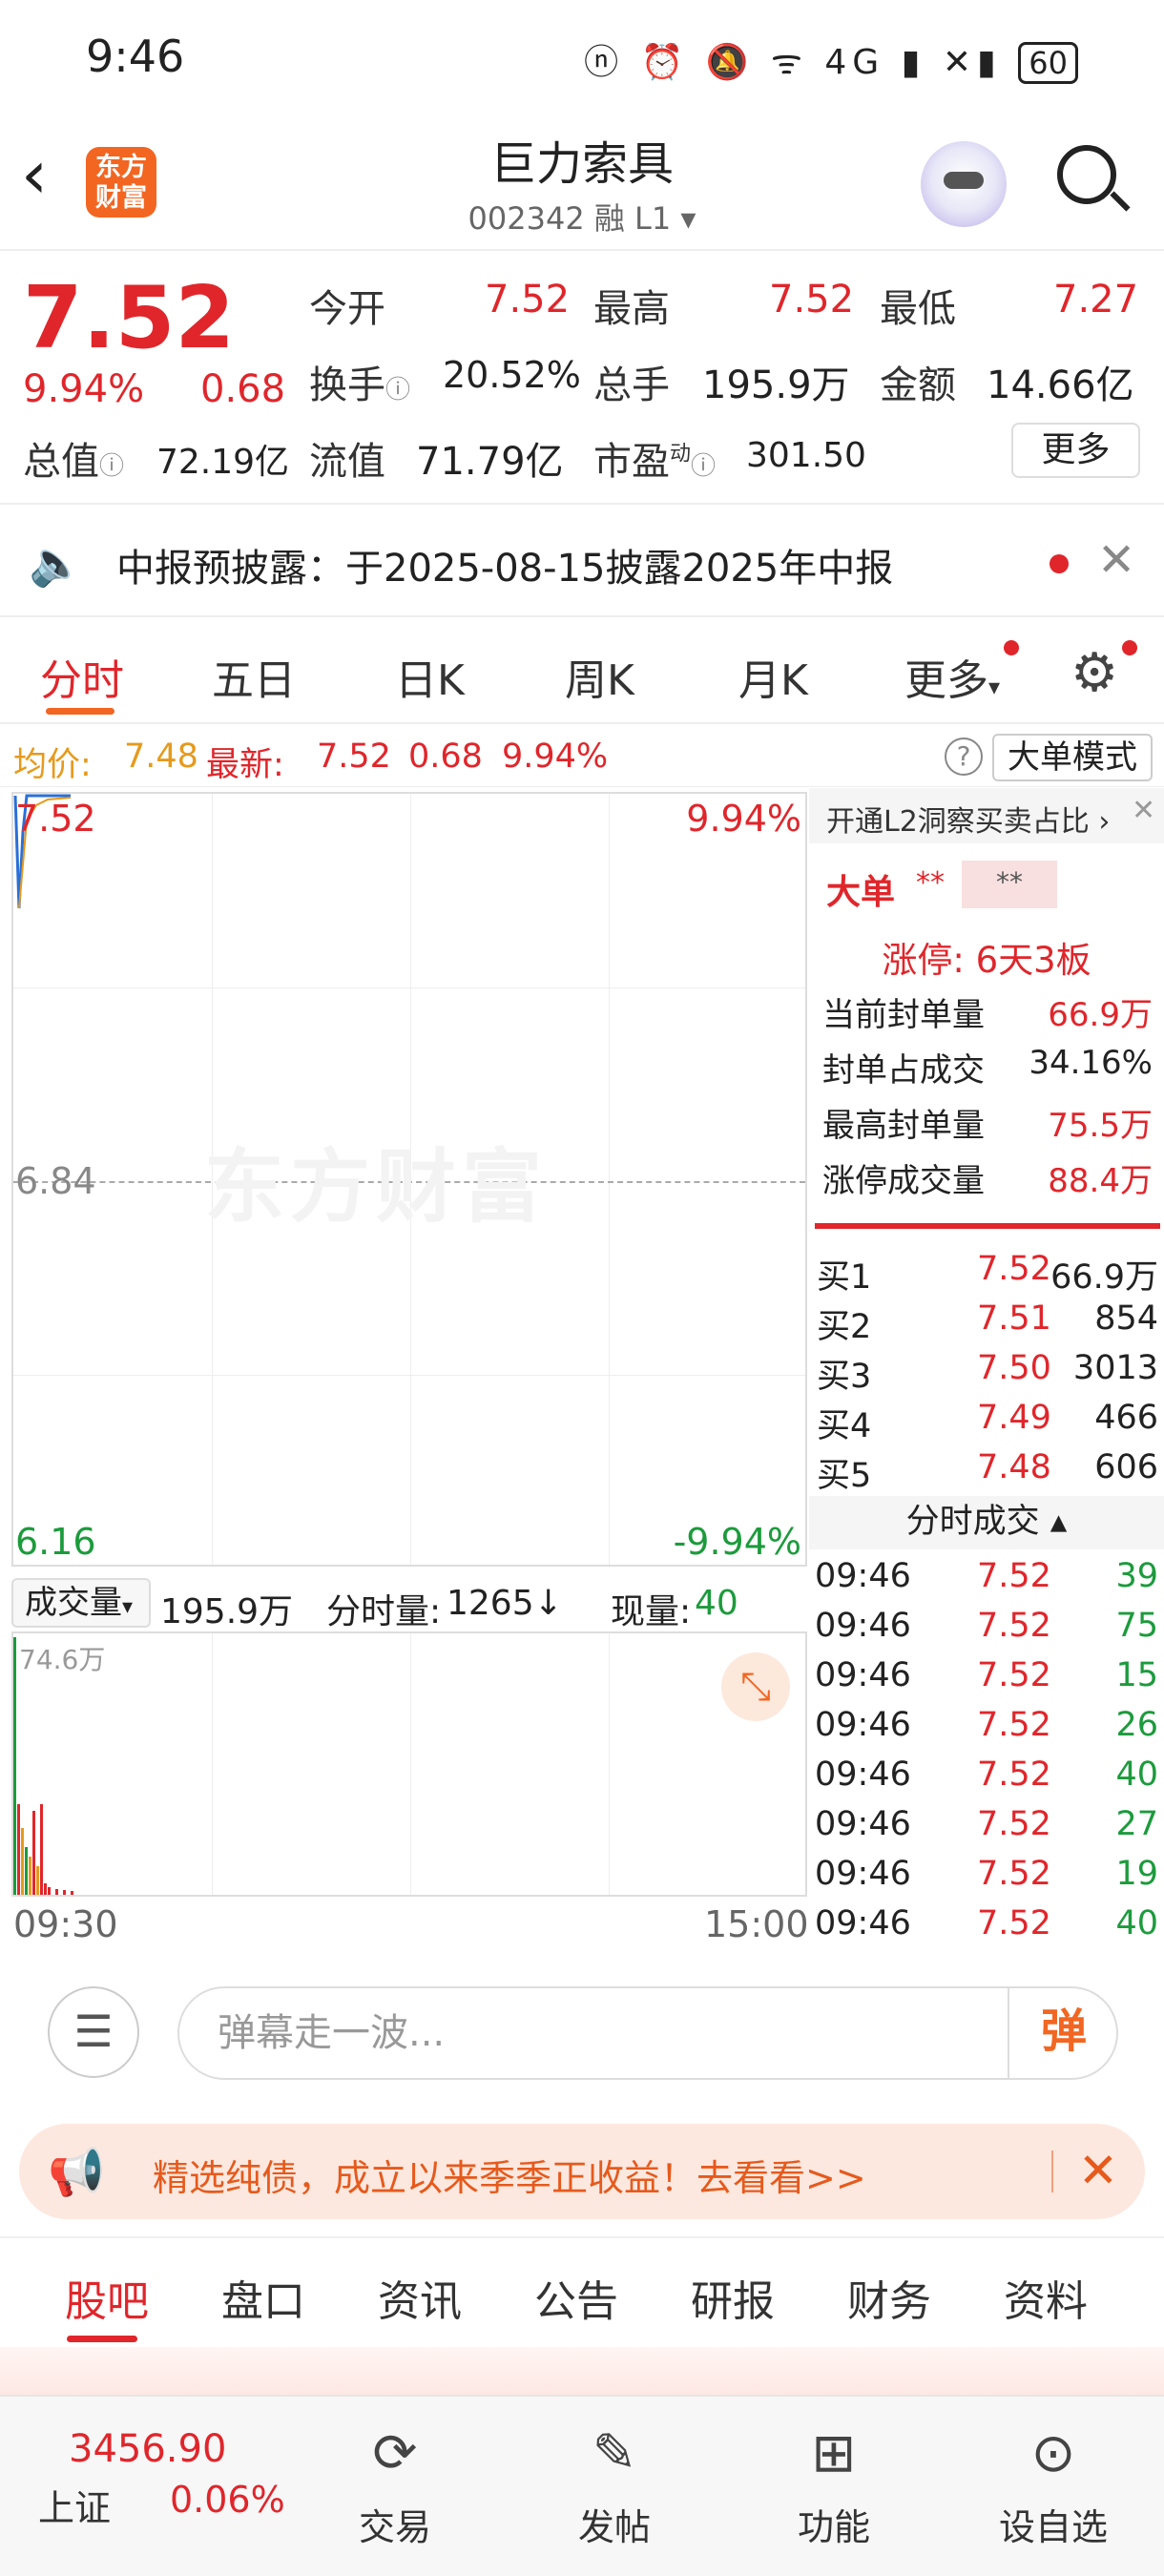 Image resolution: width=1164 pixels, height=2576 pixels. I want to click on l2-upgrade-banner: 开通L2洞察买卖占比 › ✕, so click(986, 815).